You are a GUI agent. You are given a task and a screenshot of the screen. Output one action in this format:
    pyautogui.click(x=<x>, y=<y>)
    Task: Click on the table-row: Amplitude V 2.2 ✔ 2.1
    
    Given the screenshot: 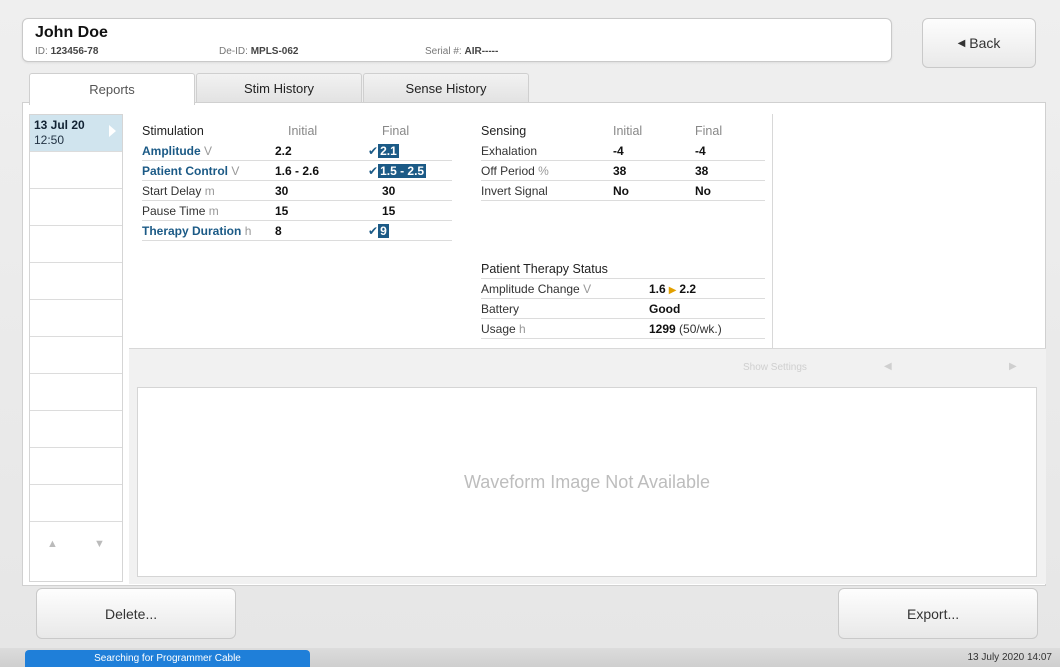 What is the action you would take?
    pyautogui.click(x=297, y=151)
    